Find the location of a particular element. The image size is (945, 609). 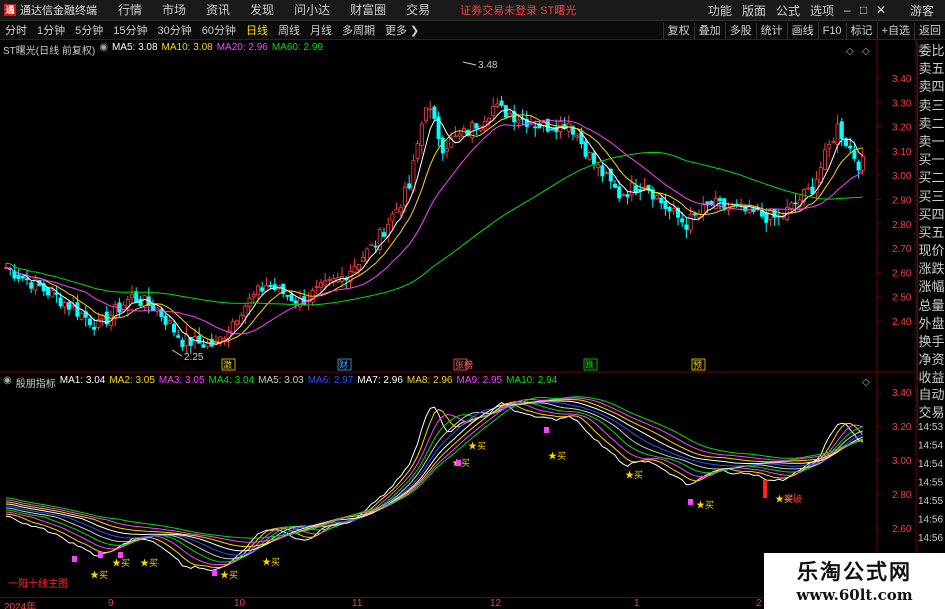

side-item: 卖二 is located at coordinates (931, 124).